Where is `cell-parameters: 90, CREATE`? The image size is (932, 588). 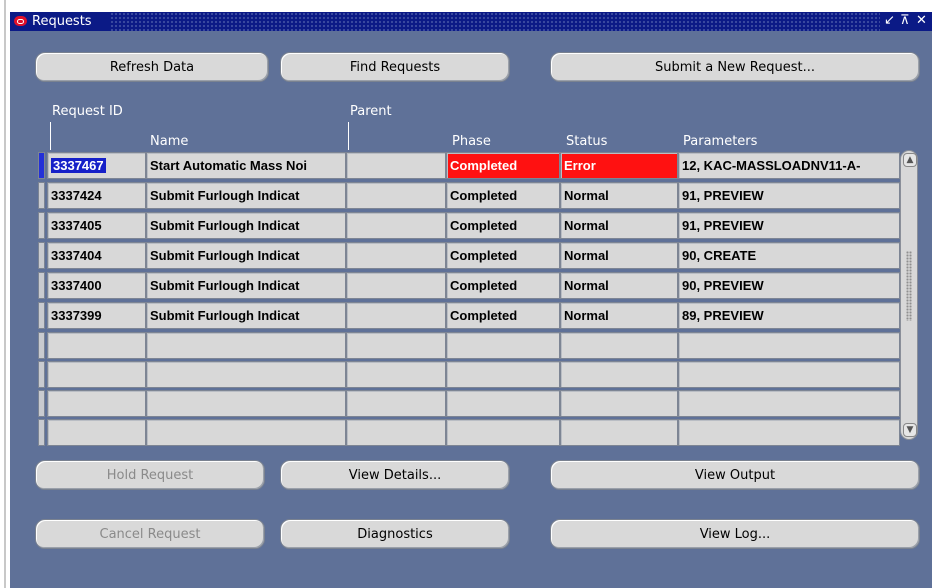 cell-parameters: 90, CREATE is located at coordinates (789, 255).